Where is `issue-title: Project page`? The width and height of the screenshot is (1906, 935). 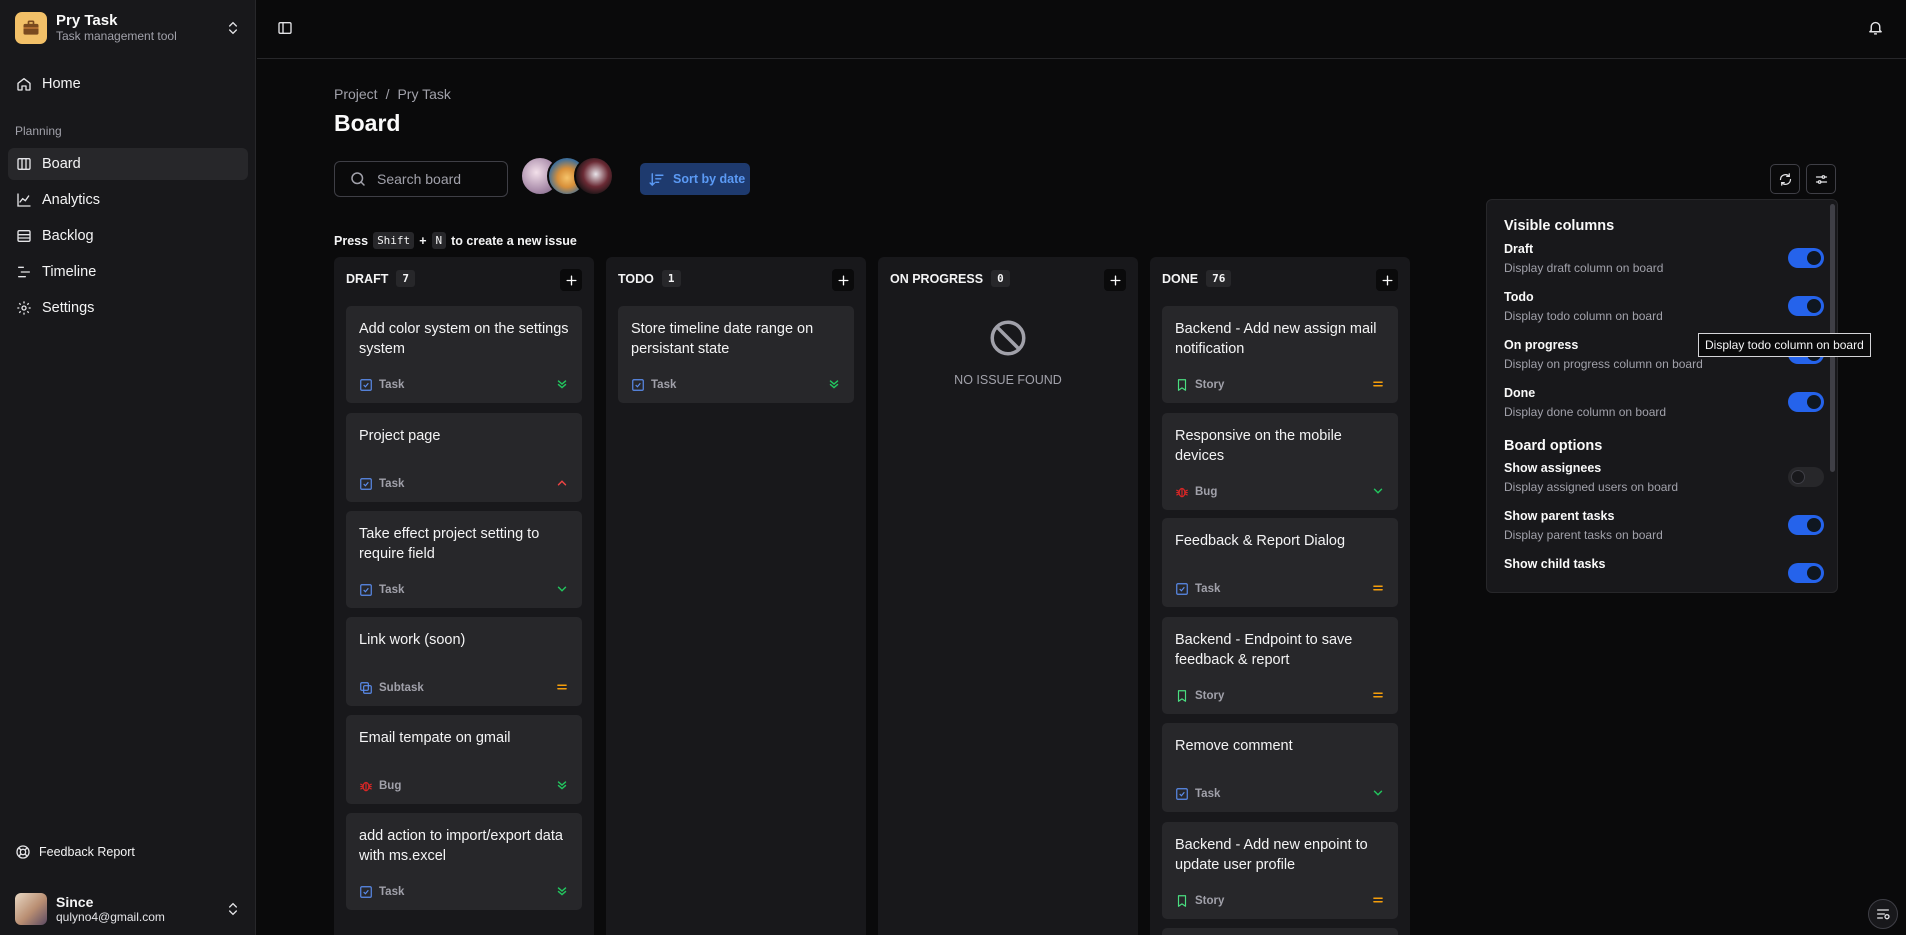
issue-title: Project page is located at coordinates (400, 436).